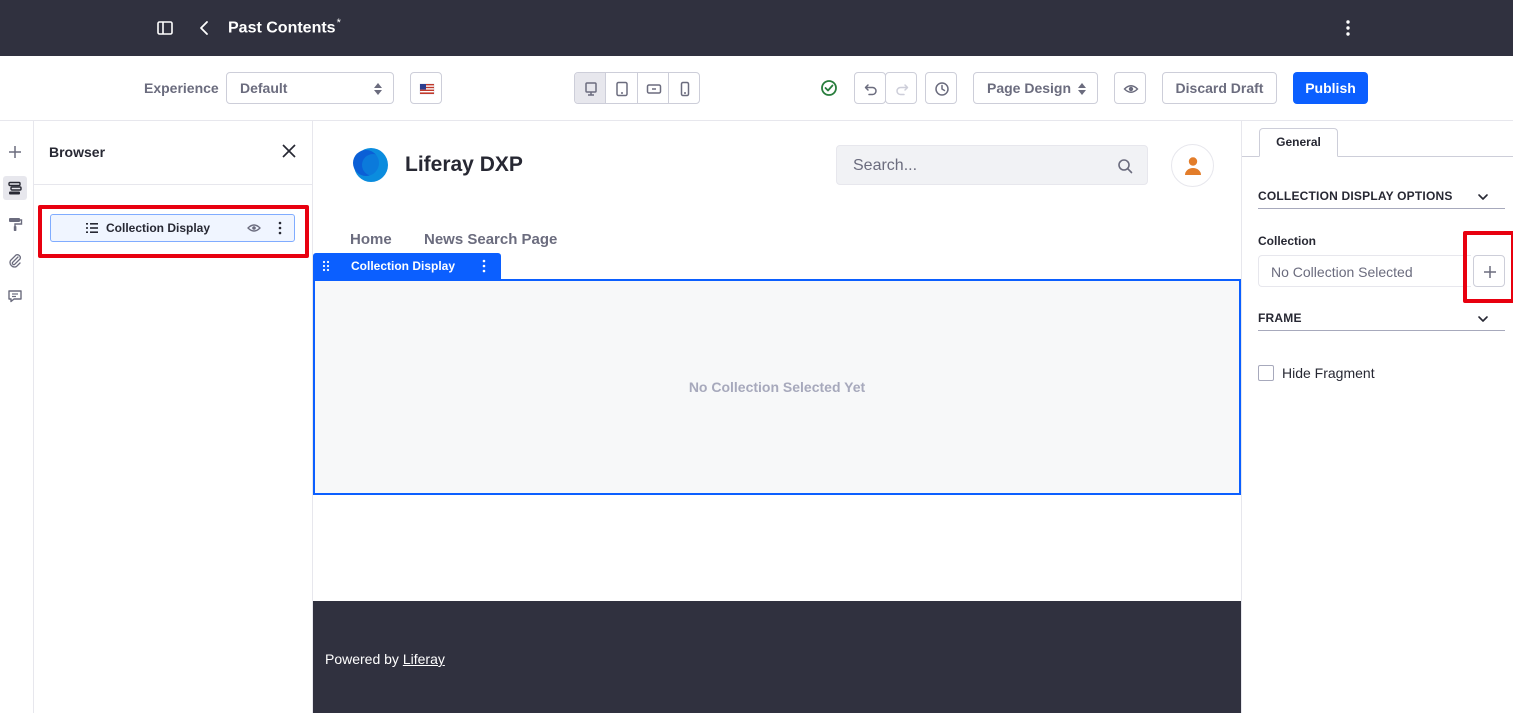  Describe the element at coordinates (403, 266) in the screenshot. I see `fragment-label: Collection Display` at that location.